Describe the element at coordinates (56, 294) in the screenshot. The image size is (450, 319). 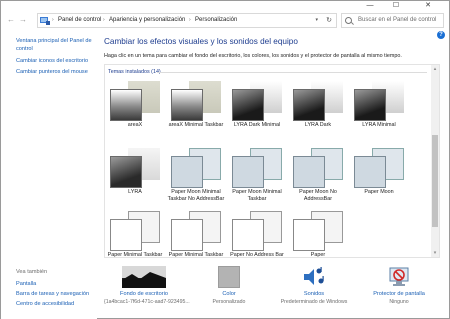
I see `sidebar-item-taskbar: Barra de tareas y navegación` at that location.